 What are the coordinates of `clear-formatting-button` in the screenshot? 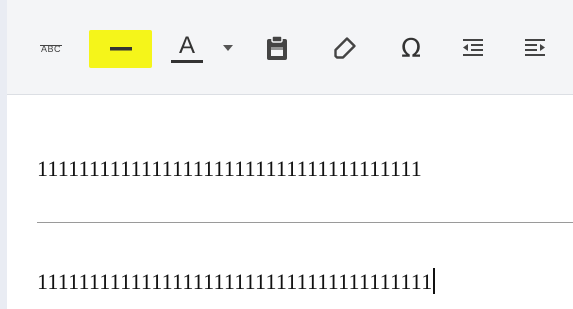 It's located at (345, 48).